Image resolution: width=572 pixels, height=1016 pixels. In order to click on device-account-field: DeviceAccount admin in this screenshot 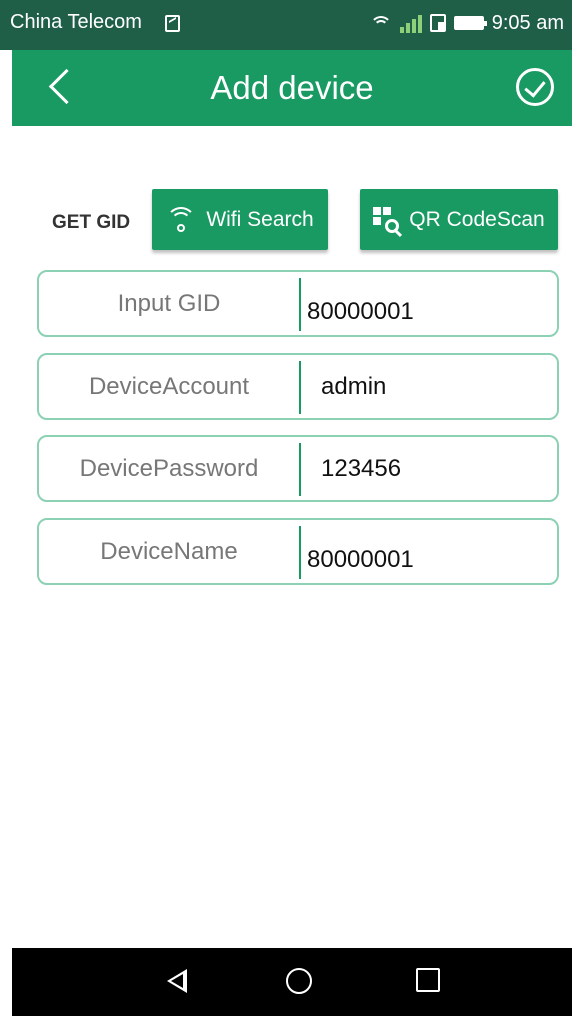, I will do `click(298, 386)`.